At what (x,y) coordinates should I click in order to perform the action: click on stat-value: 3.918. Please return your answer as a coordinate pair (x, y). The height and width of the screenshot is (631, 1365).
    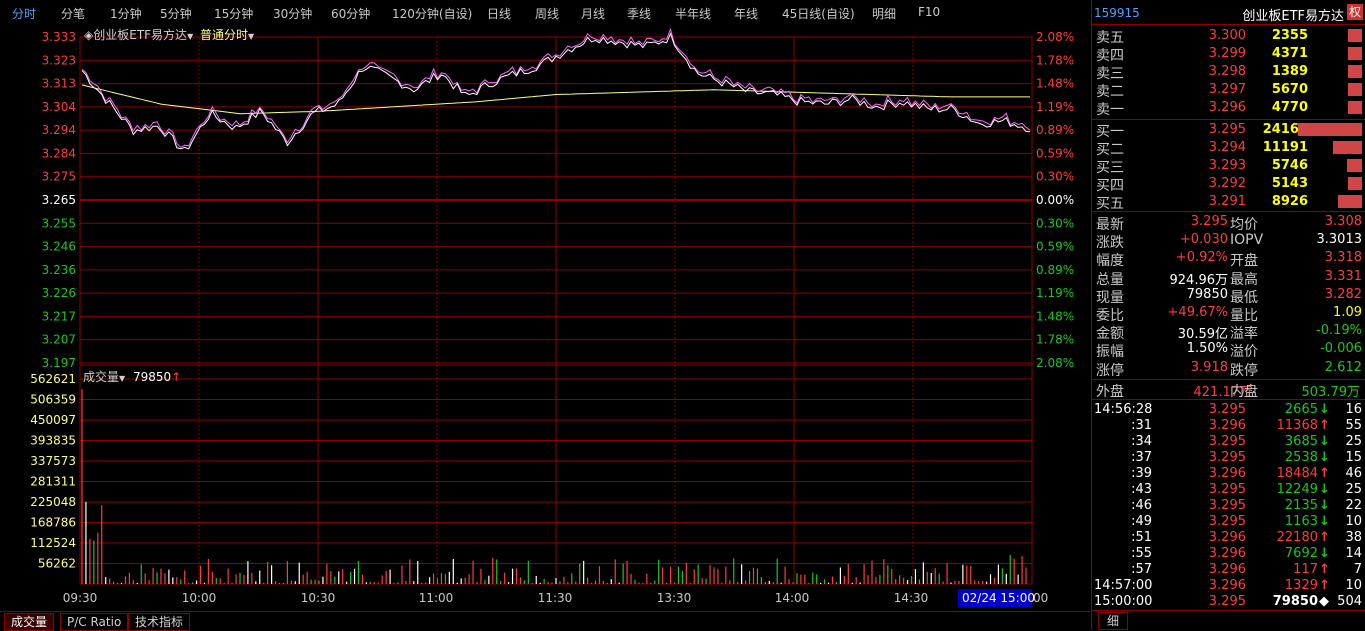
    Looking at the image, I should click on (1209, 367).